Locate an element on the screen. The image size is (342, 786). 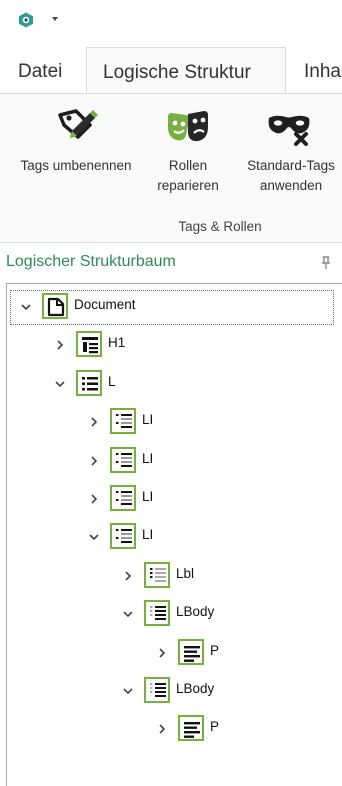
app-logo-icon is located at coordinates (26, 20).